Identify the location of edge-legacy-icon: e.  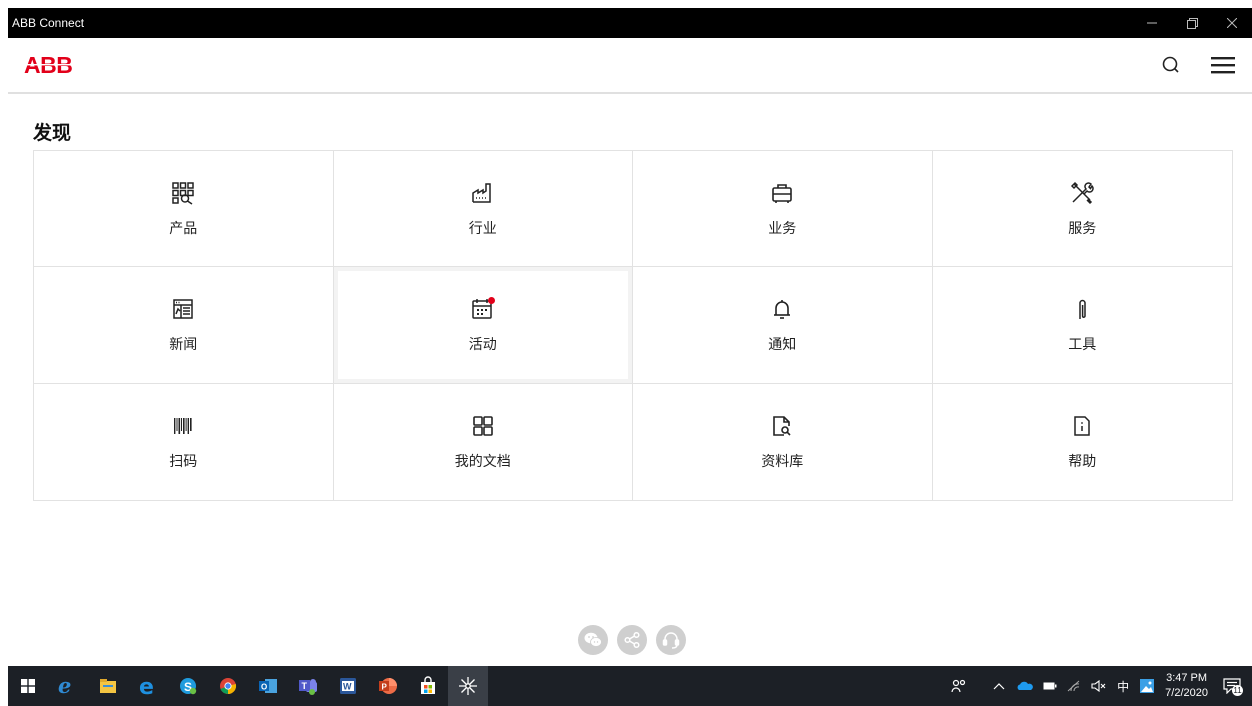
(64, 686).